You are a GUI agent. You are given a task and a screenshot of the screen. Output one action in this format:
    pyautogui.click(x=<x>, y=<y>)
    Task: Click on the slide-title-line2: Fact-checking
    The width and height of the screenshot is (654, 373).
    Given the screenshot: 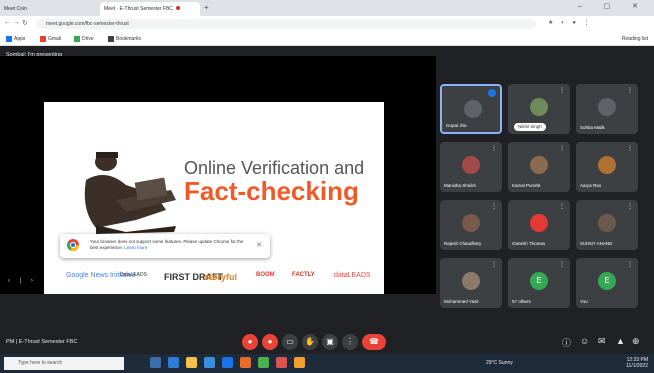 What is the action you would take?
    pyautogui.click(x=271, y=191)
    